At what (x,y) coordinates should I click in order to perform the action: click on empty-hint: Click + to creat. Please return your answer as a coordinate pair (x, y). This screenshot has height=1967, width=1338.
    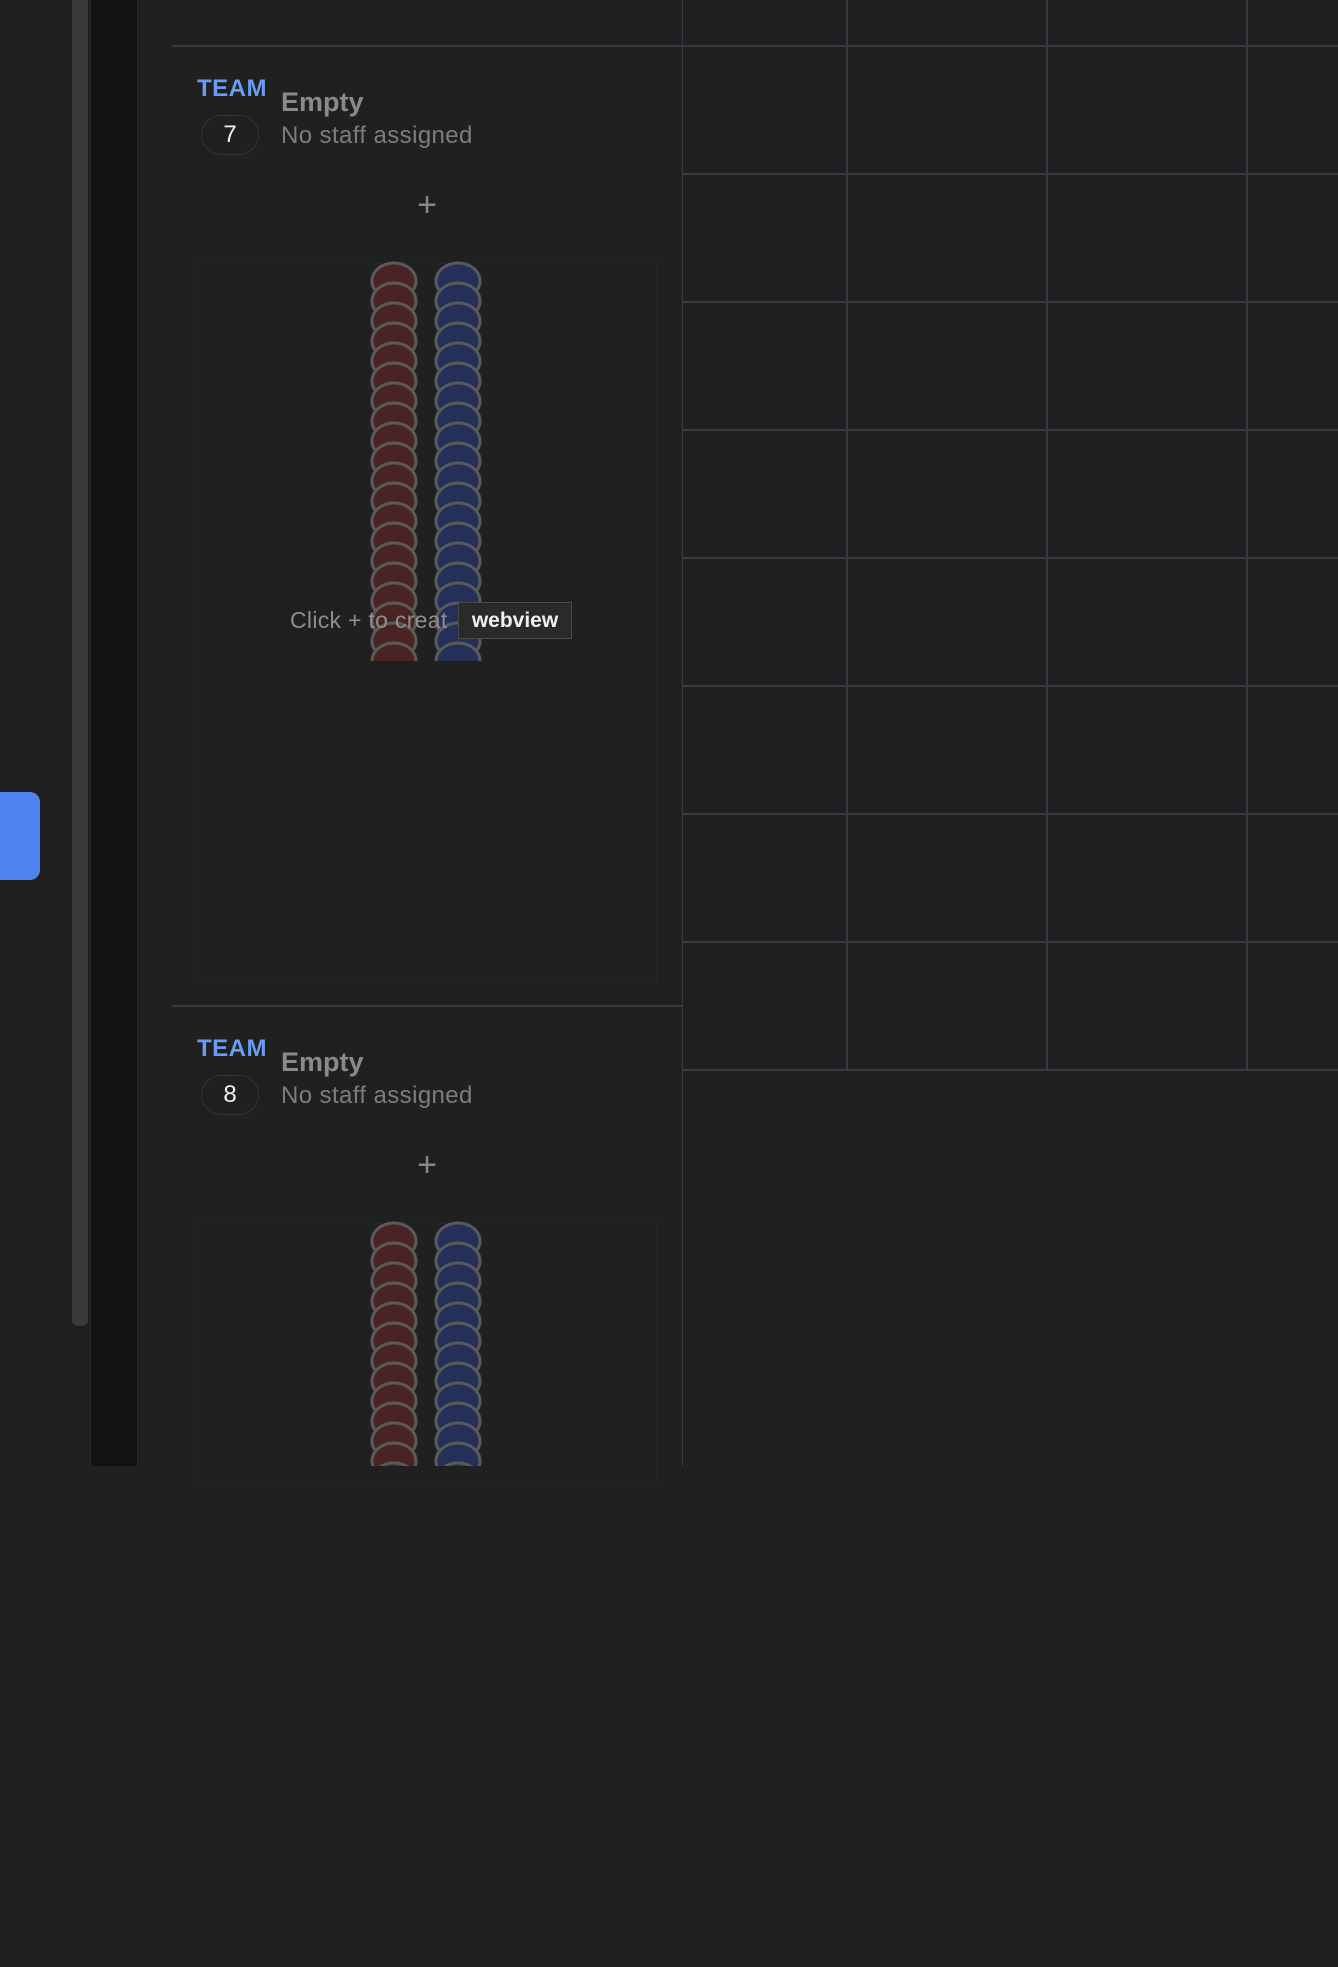
    Looking at the image, I should click on (369, 620).